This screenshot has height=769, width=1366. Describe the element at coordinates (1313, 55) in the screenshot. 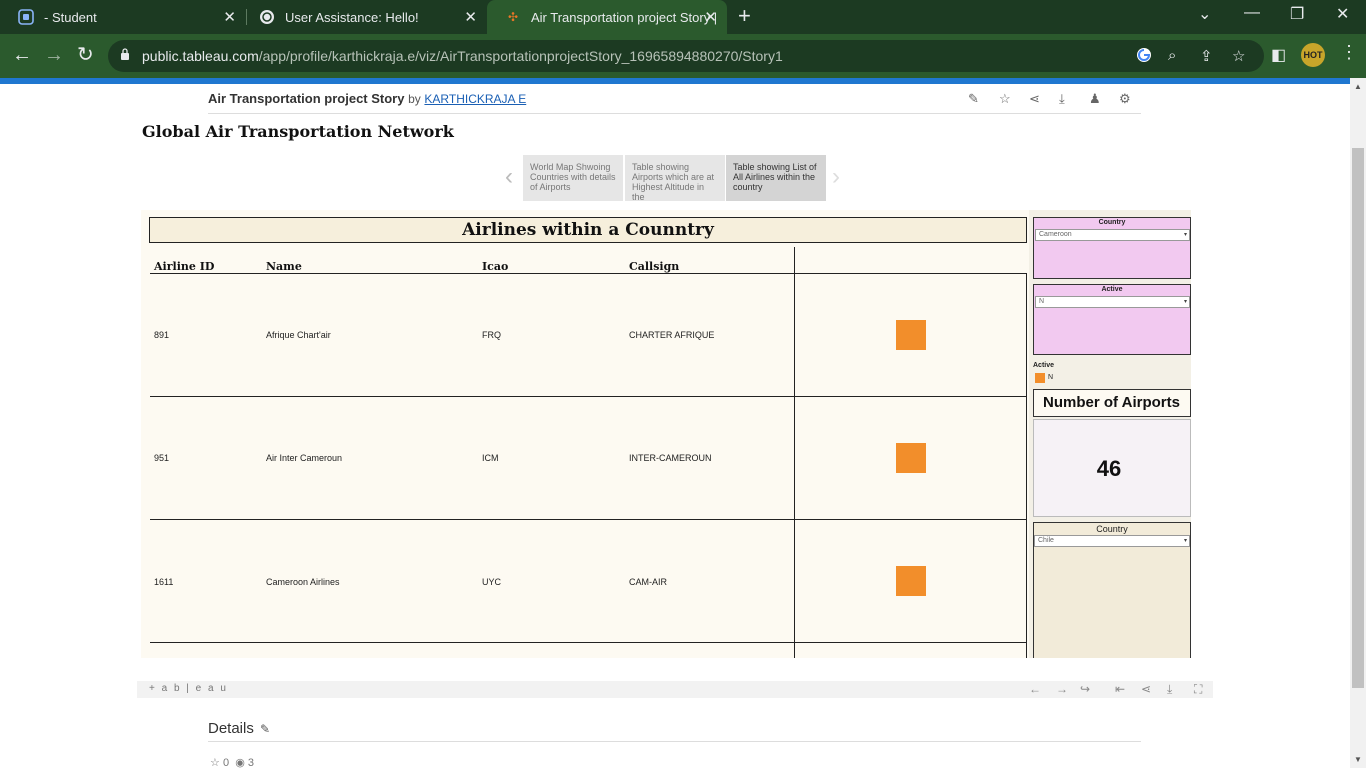

I see `profile-avatar: HOT` at that location.